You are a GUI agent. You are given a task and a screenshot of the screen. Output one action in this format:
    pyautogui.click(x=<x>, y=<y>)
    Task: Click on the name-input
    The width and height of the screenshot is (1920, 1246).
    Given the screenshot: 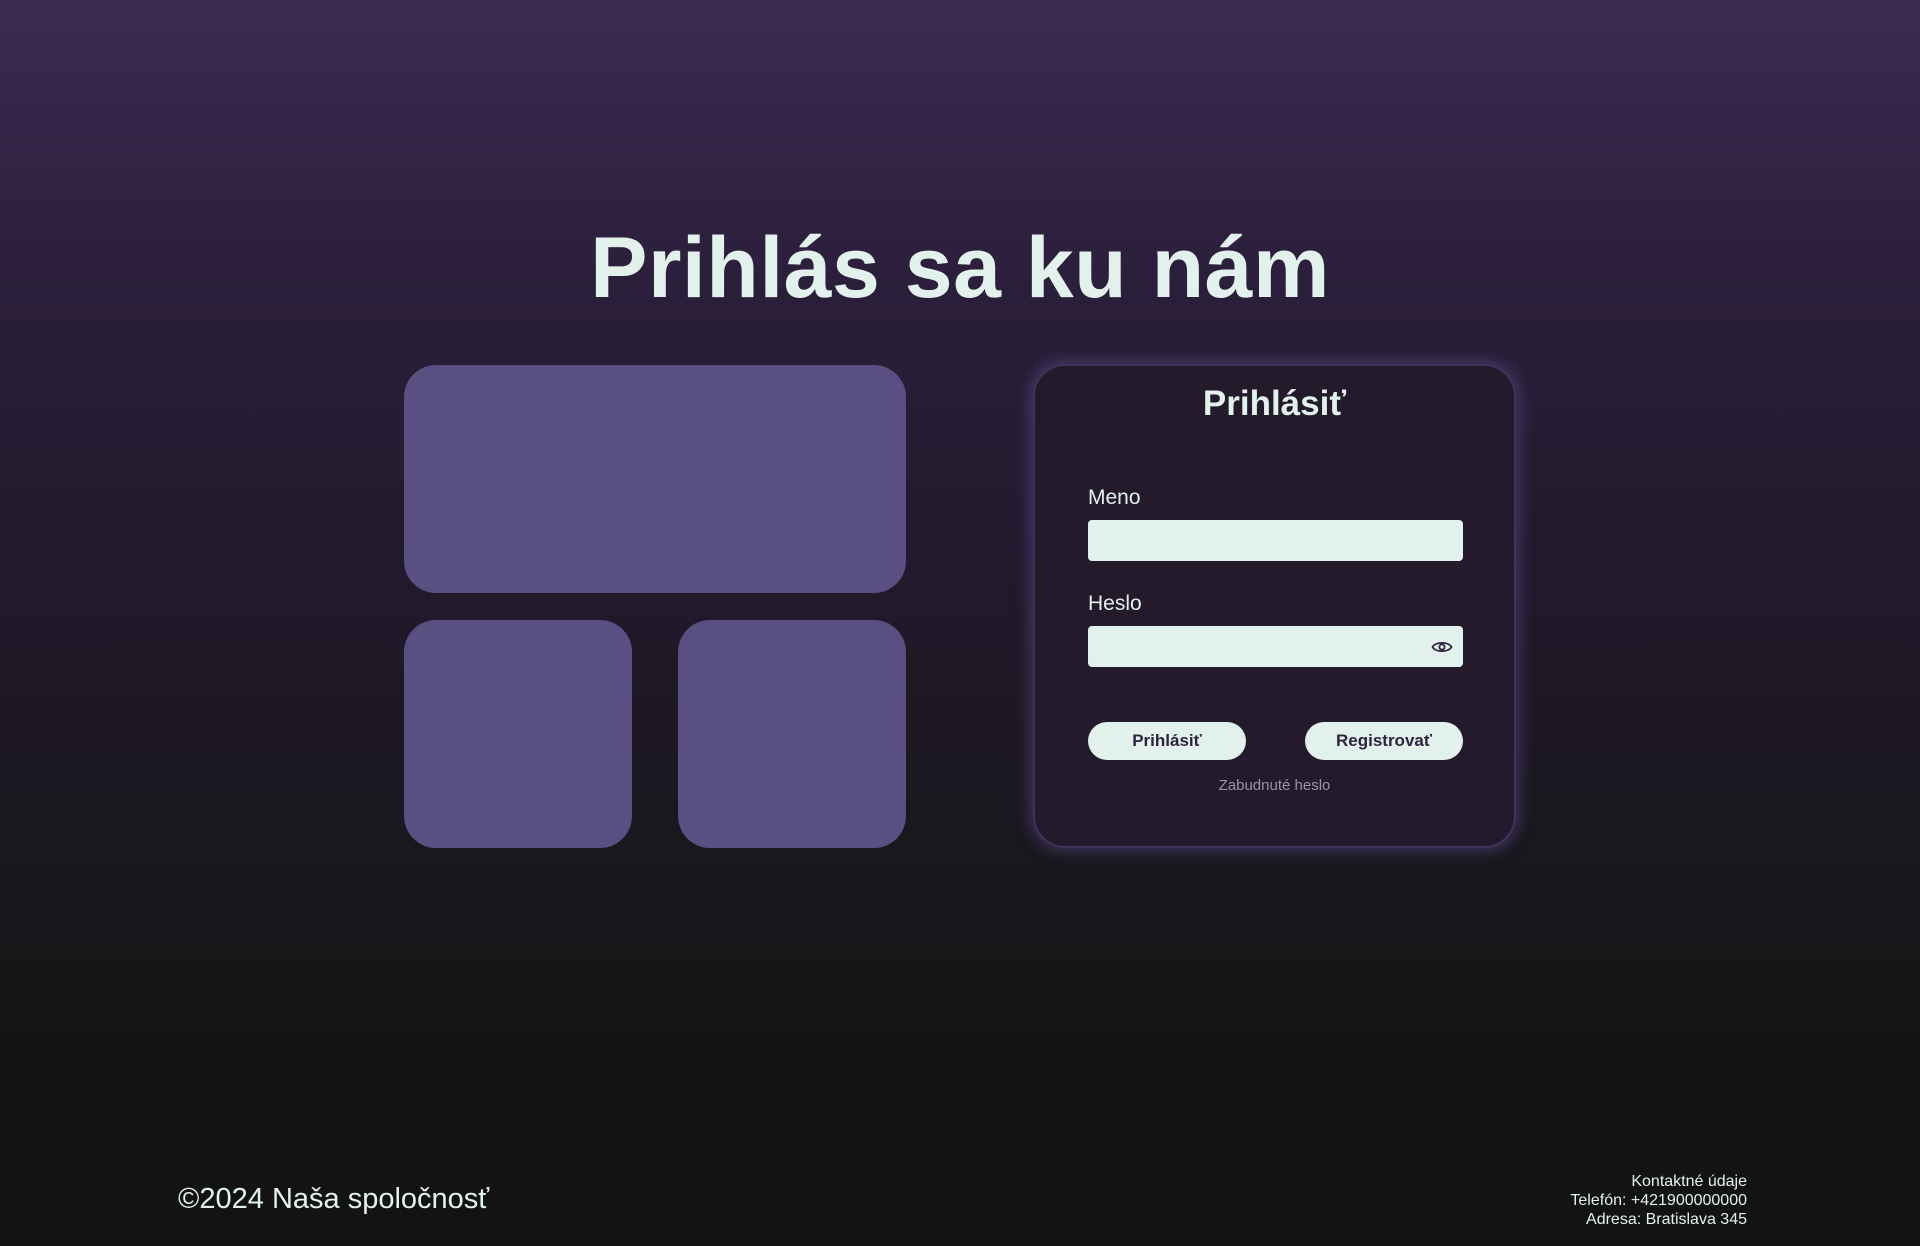 What is the action you would take?
    pyautogui.click(x=1275, y=540)
    